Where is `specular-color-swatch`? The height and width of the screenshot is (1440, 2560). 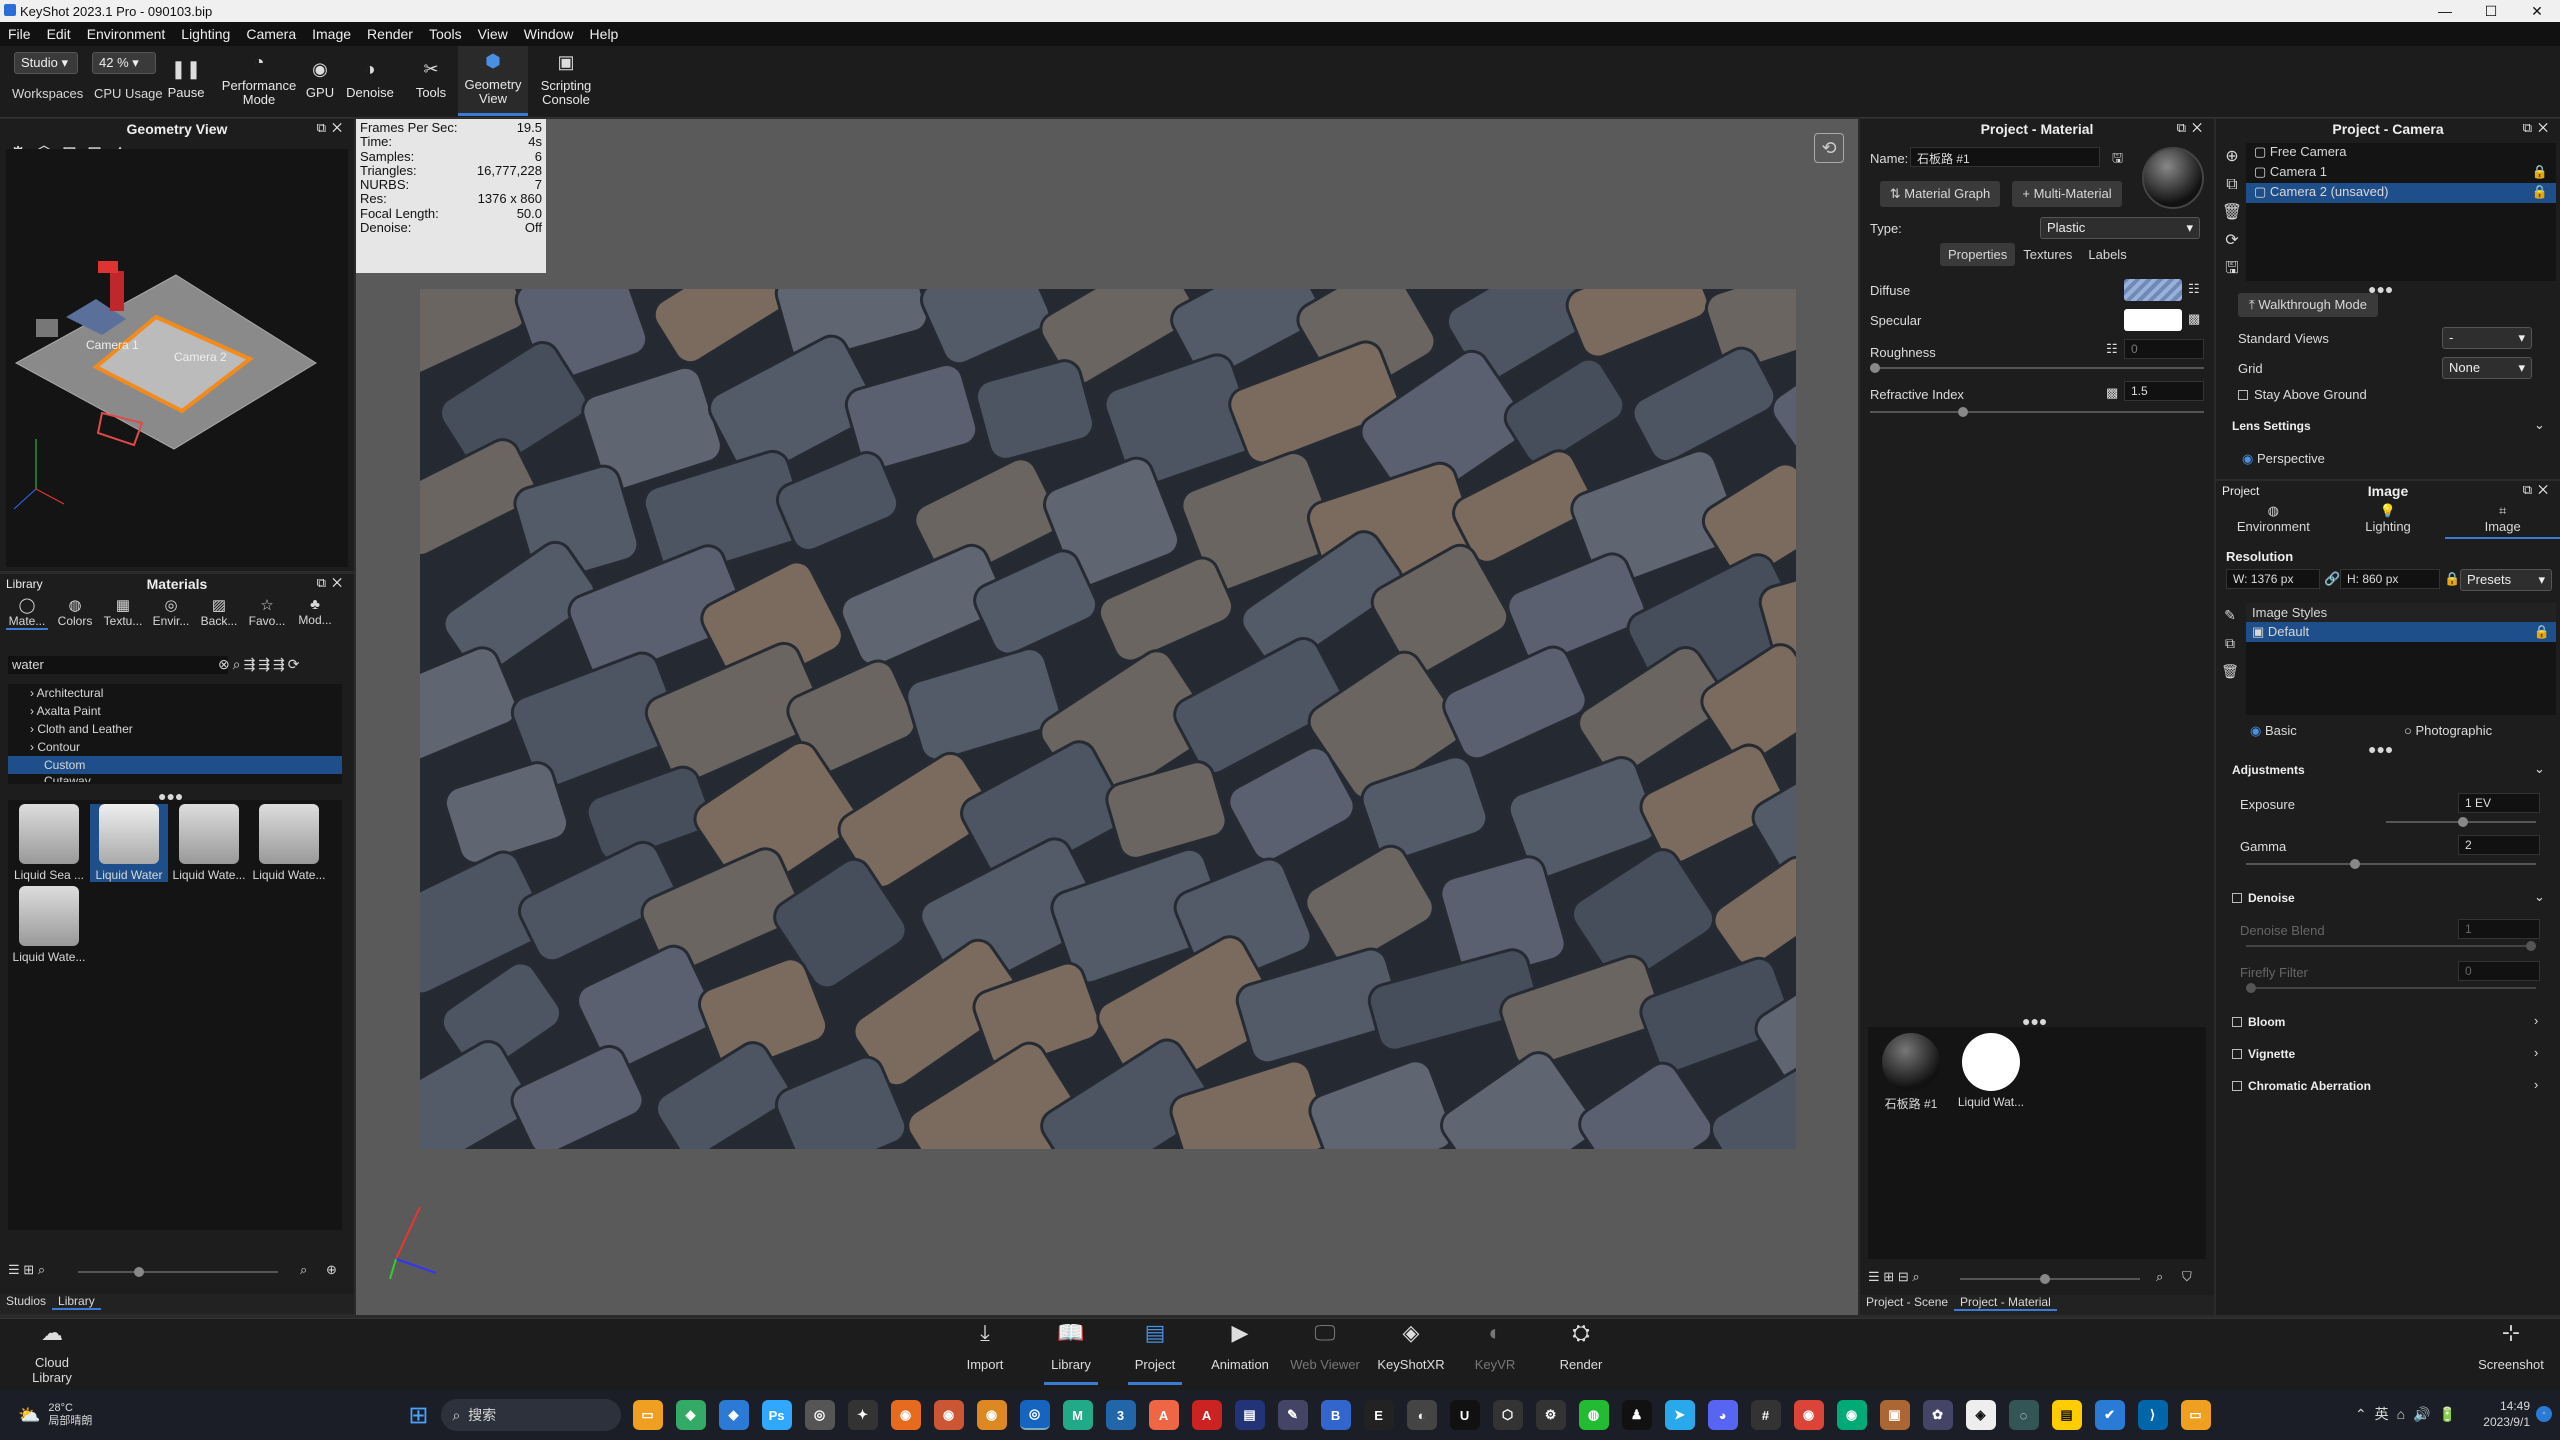 specular-color-swatch is located at coordinates (2153, 320).